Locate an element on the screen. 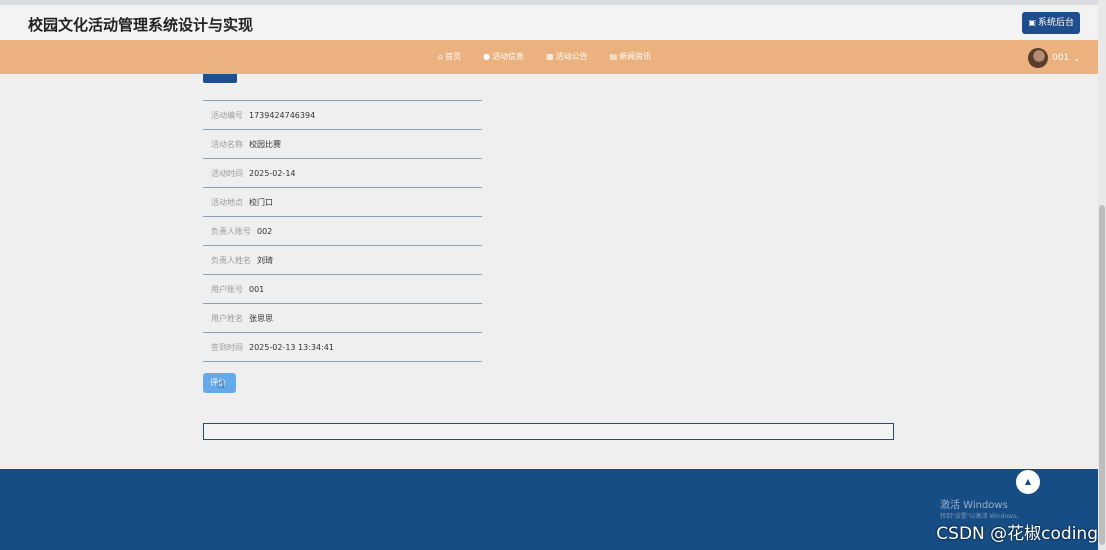 This screenshot has width=1106, height=550. detail-label: 活动地点 is located at coordinates (227, 202).